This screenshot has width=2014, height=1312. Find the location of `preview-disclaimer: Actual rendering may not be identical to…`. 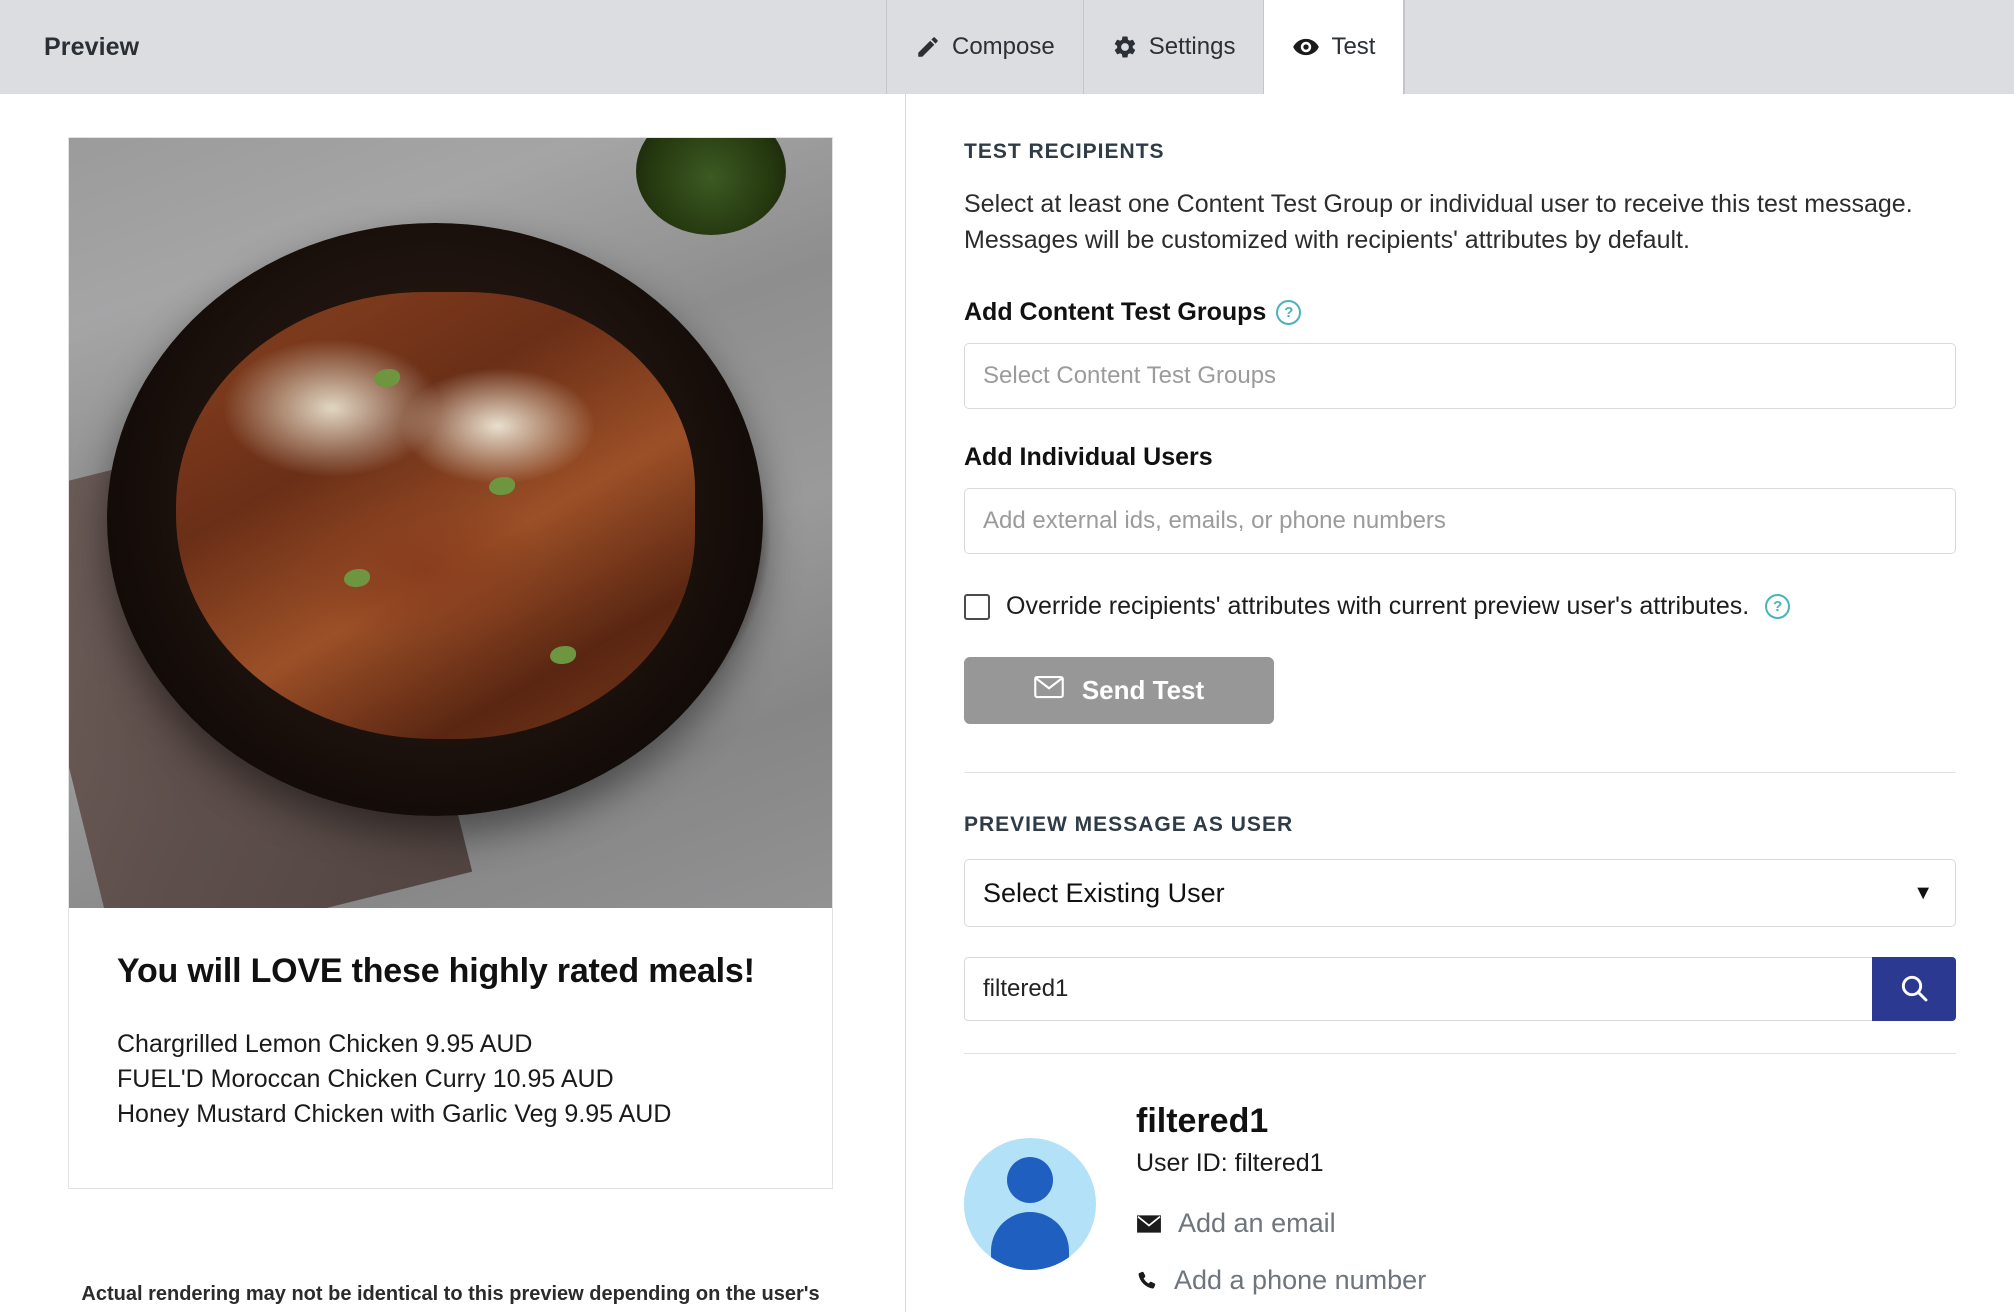

preview-disclaimer: Actual rendering may not be identical to… is located at coordinates (450, 1294).